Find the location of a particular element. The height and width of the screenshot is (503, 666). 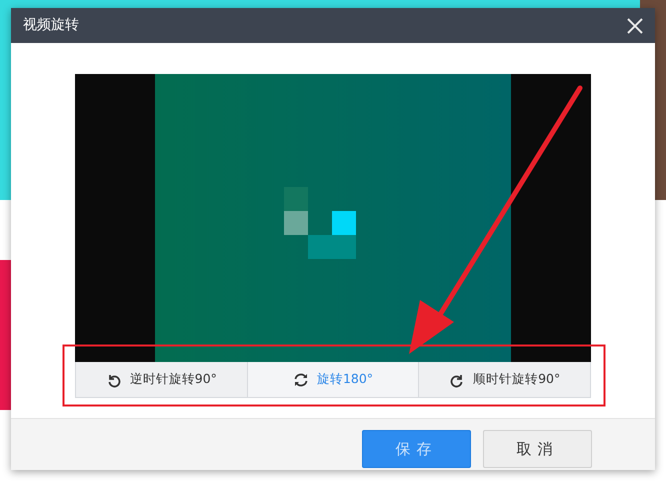

rotate-button: 逆时针旋转90° is located at coordinates (162, 379).